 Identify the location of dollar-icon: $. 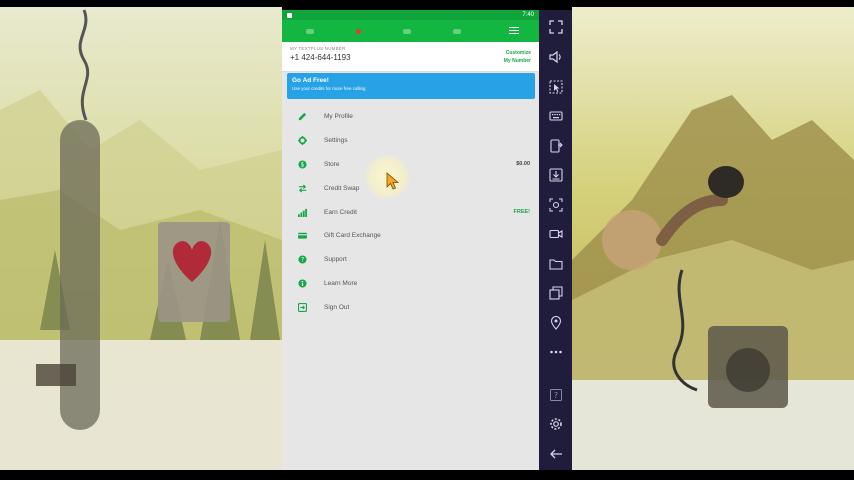
(302, 164).